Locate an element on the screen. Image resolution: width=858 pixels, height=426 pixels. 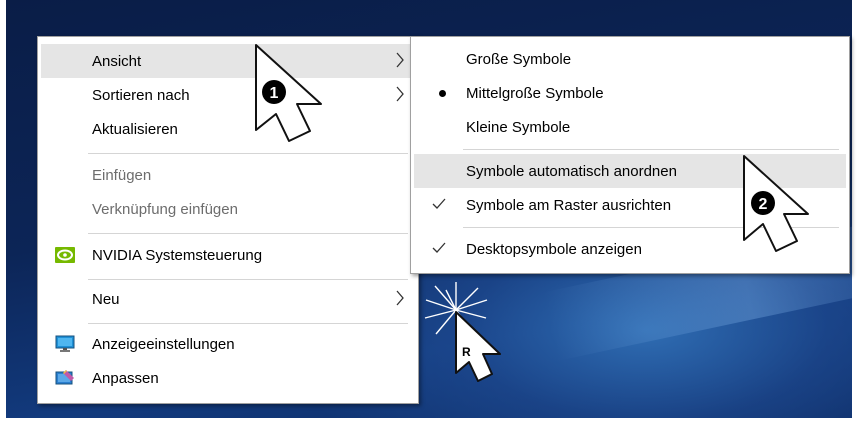
svg-text: 2 is located at coordinates (763, 204).